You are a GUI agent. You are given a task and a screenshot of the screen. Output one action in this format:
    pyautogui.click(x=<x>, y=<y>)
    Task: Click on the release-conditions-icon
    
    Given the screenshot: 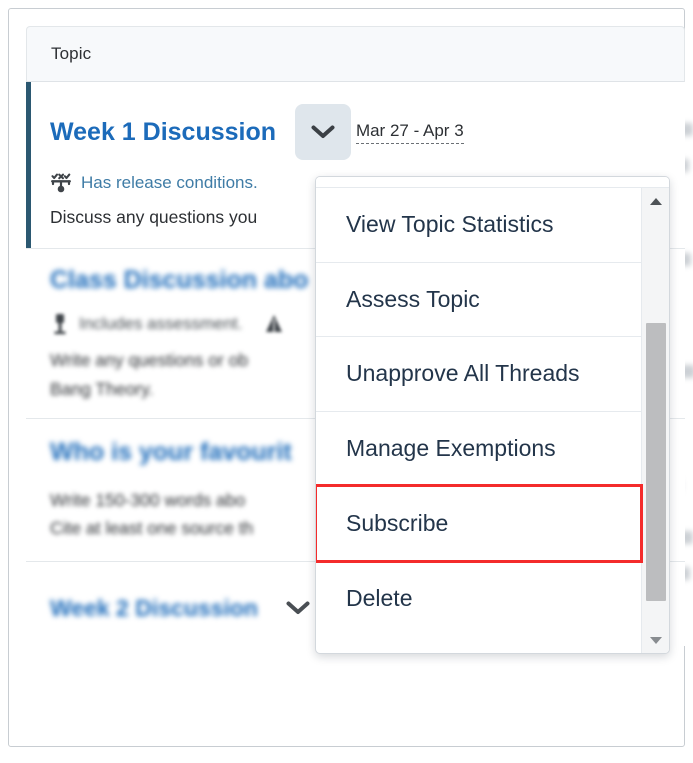 What is the action you would take?
    pyautogui.click(x=61, y=183)
    